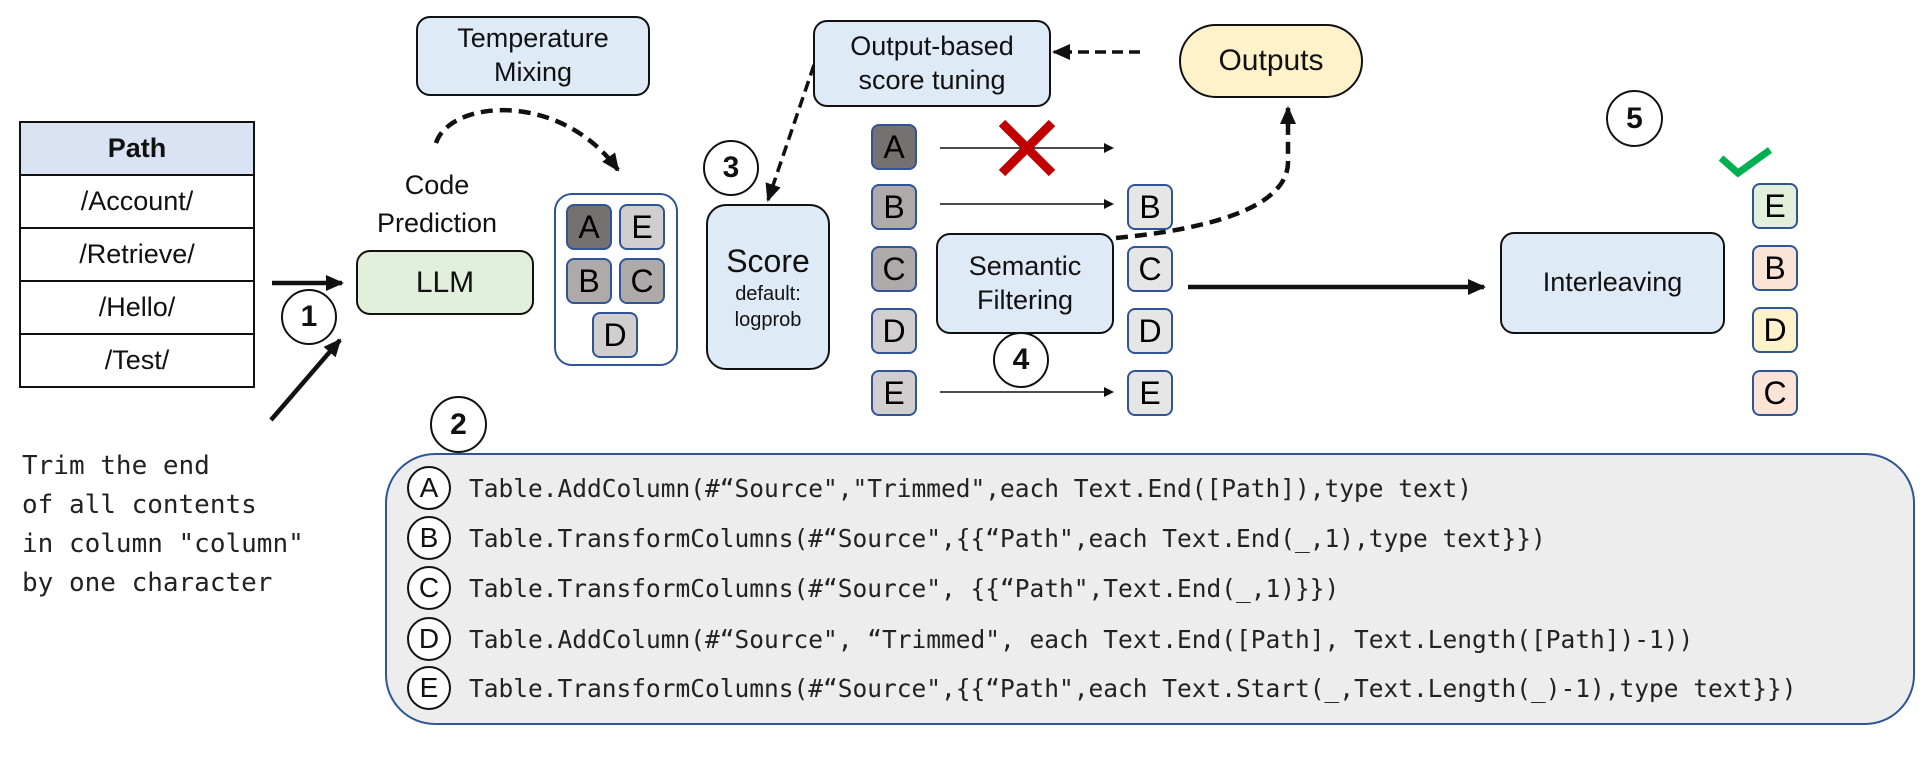  Describe the element at coordinates (642, 281) in the screenshot. I see `pool-candidate-c: C` at that location.